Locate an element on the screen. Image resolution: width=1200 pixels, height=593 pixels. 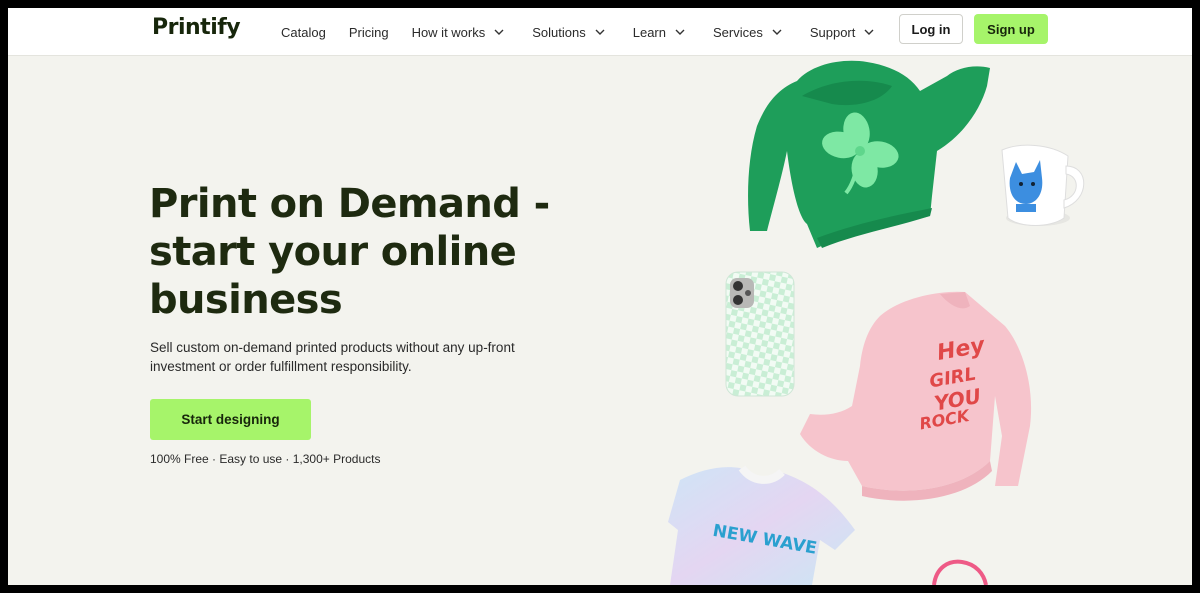
nav-label: Catalog is located at coordinates (303, 32).